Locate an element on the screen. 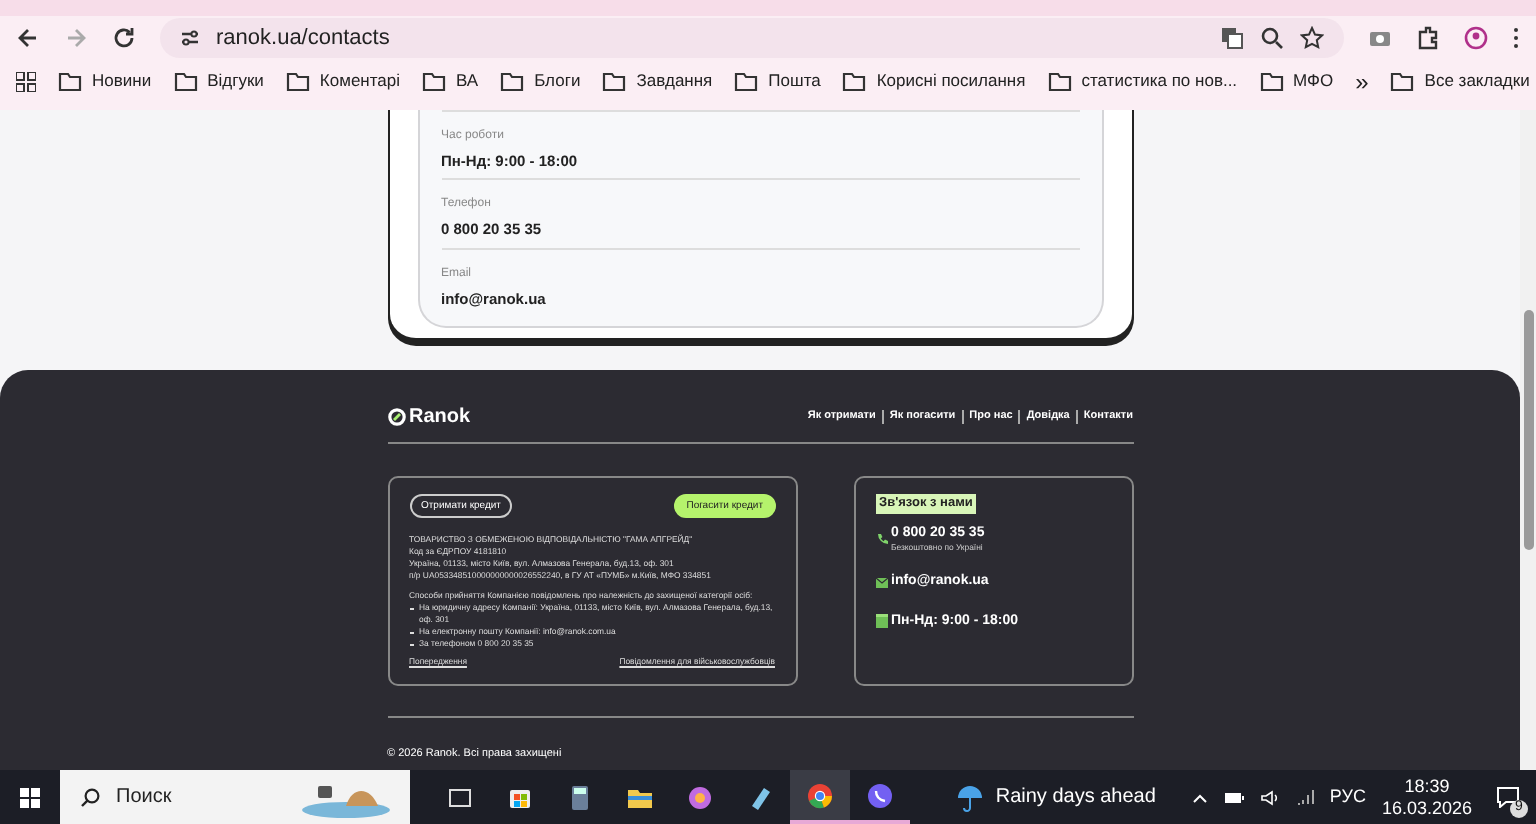  calendar-icon is located at coordinates (881, 621).